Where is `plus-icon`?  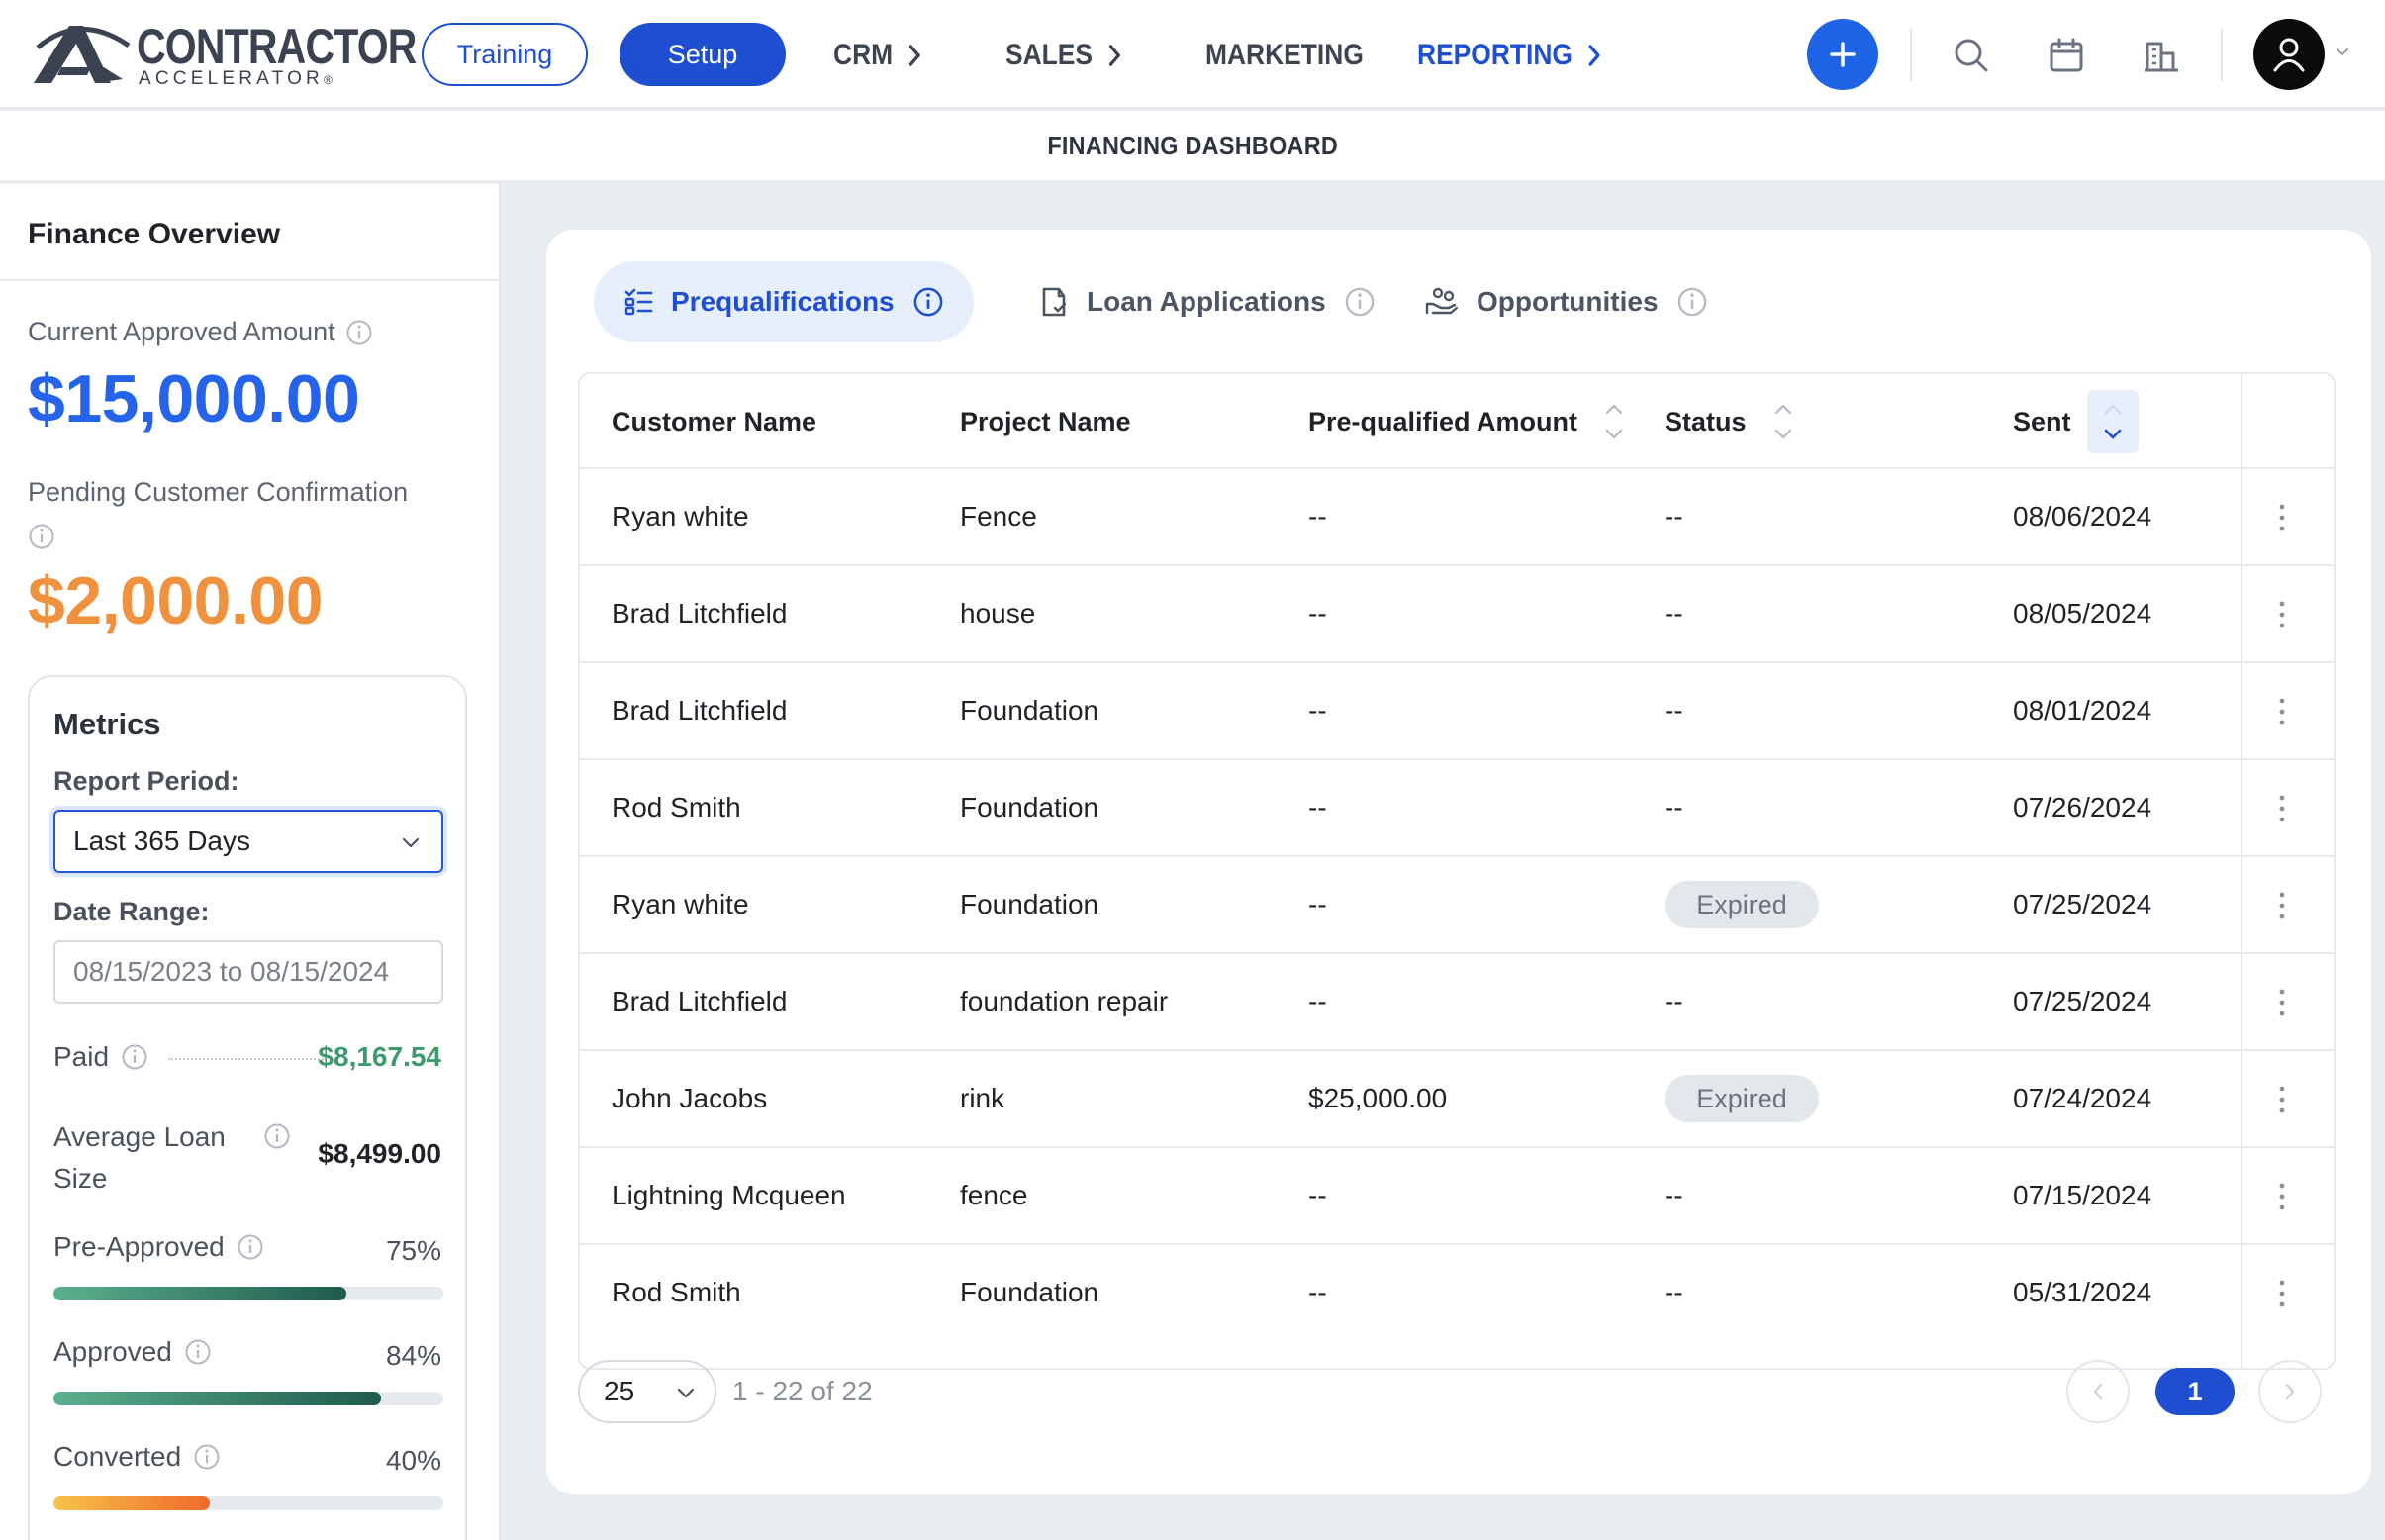
plus-icon is located at coordinates (1843, 54).